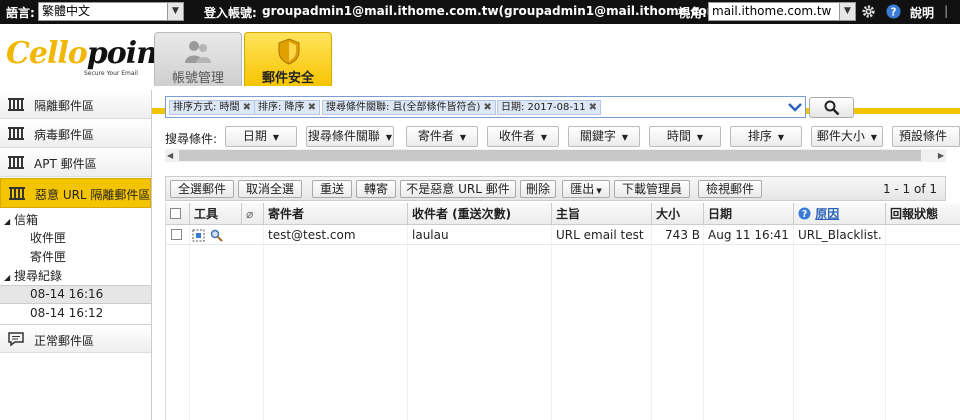 This screenshot has width=960, height=420. I want to click on scrollbar-thumb, so click(550, 155).